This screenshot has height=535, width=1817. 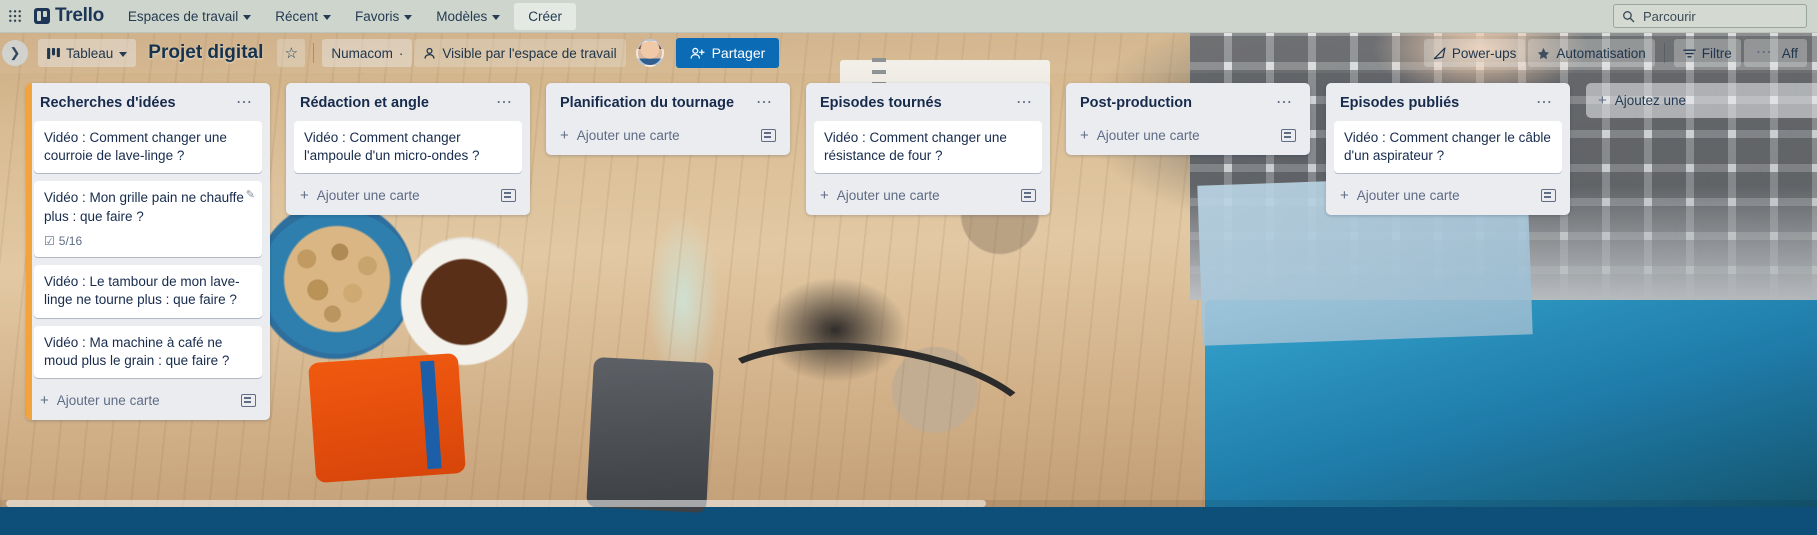 I want to click on nav-item-recent: Récent, so click(x=303, y=16).